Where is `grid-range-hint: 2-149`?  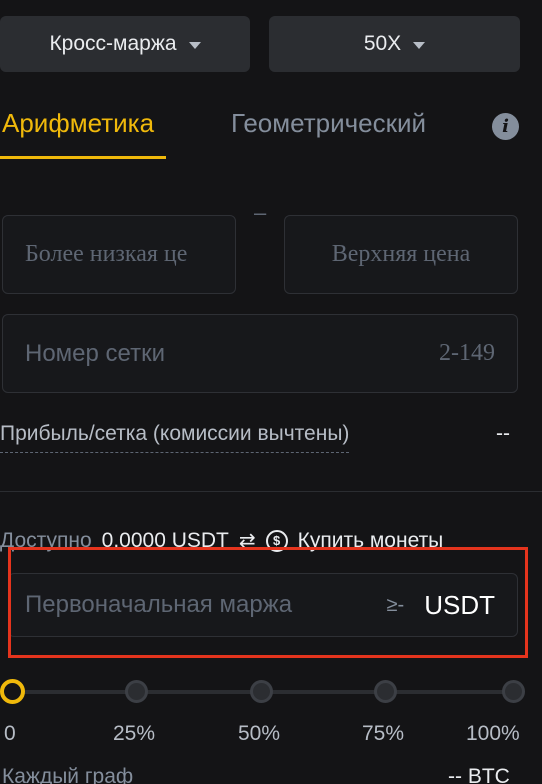 grid-range-hint: 2-149 is located at coordinates (467, 353).